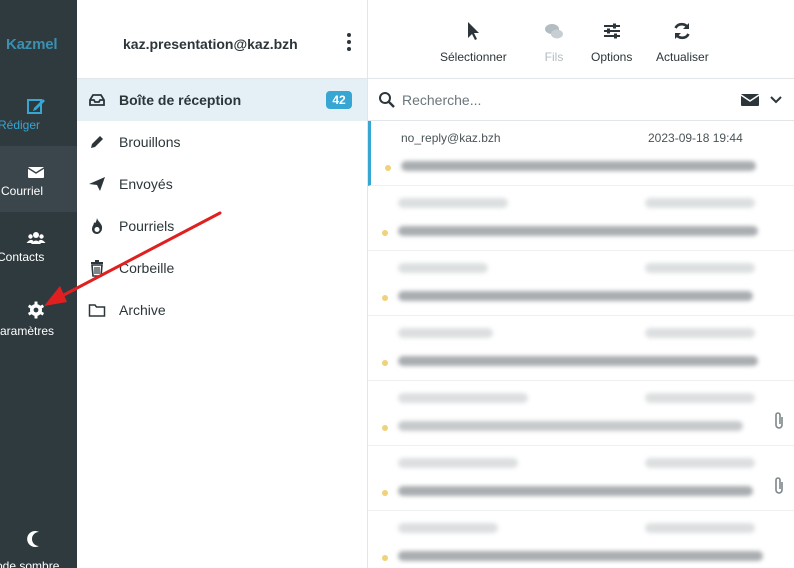 The height and width of the screenshot is (568, 794). I want to click on envelope-filter-icon, so click(750, 100).